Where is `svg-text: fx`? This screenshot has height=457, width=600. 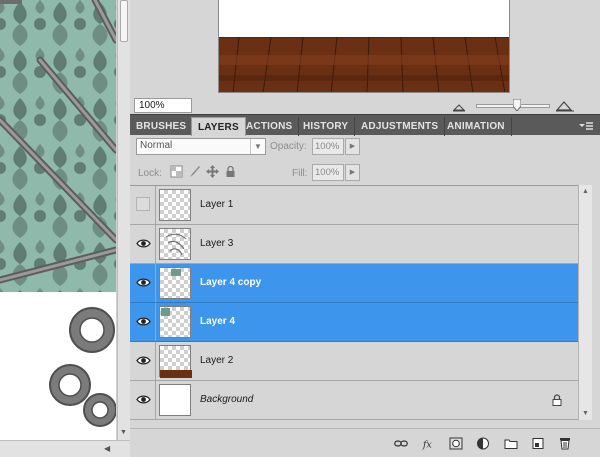
svg-text: fx is located at coordinates (427, 444).